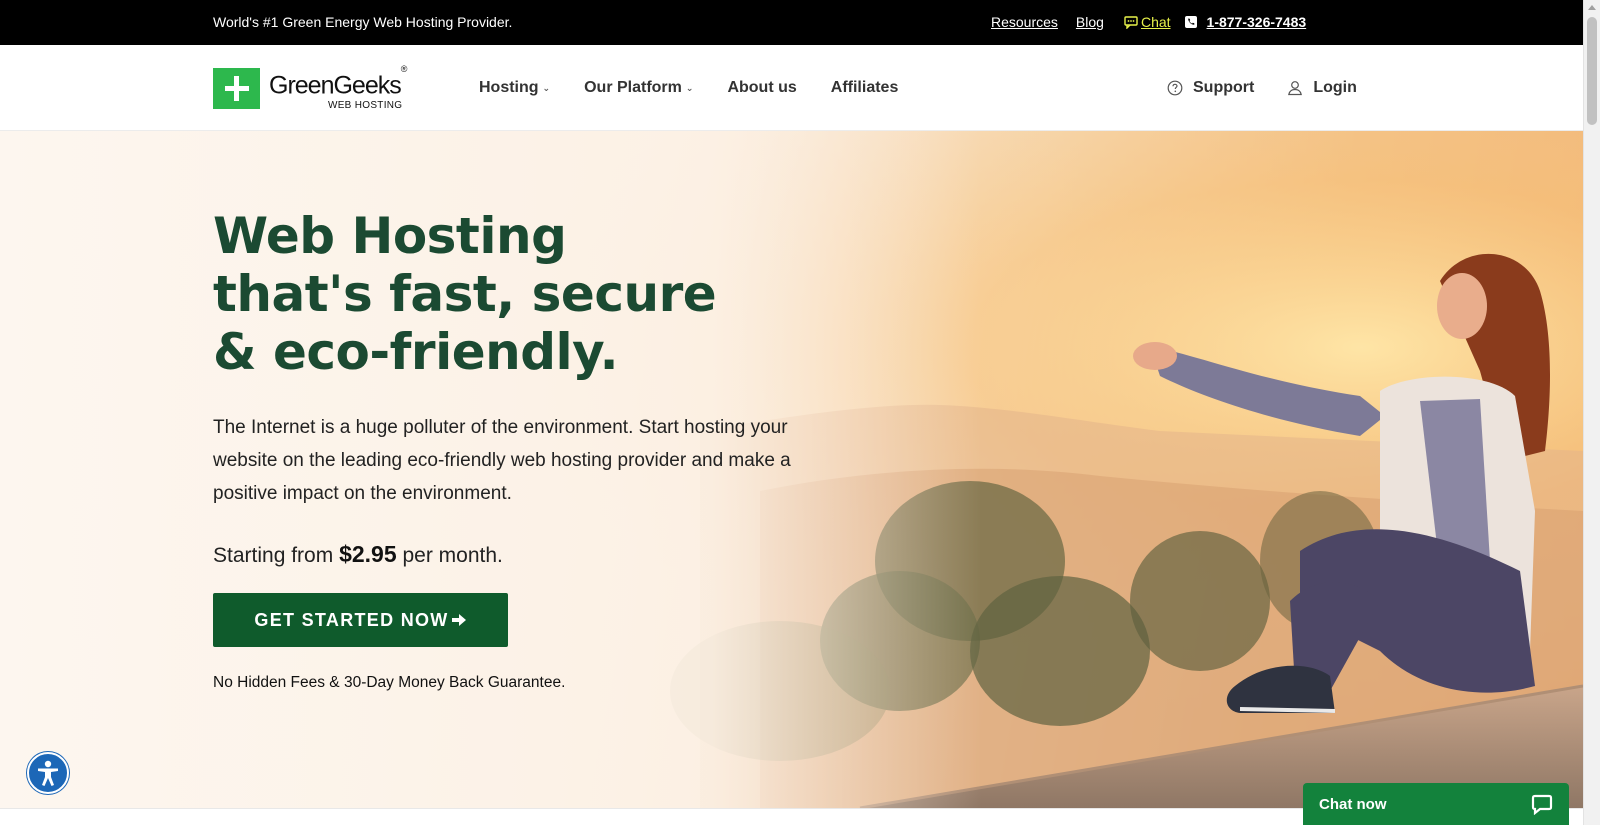 Image resolution: width=1600 pixels, height=825 pixels. Describe the element at coordinates (1262, 88) in the screenshot. I see `nav-right: Support Login` at that location.